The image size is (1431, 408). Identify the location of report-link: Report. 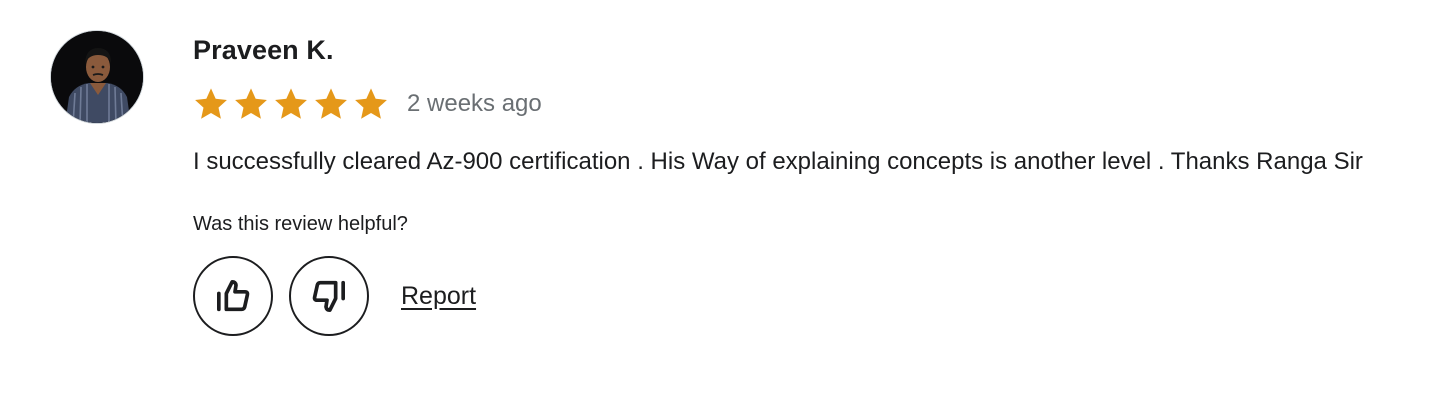
(438, 296).